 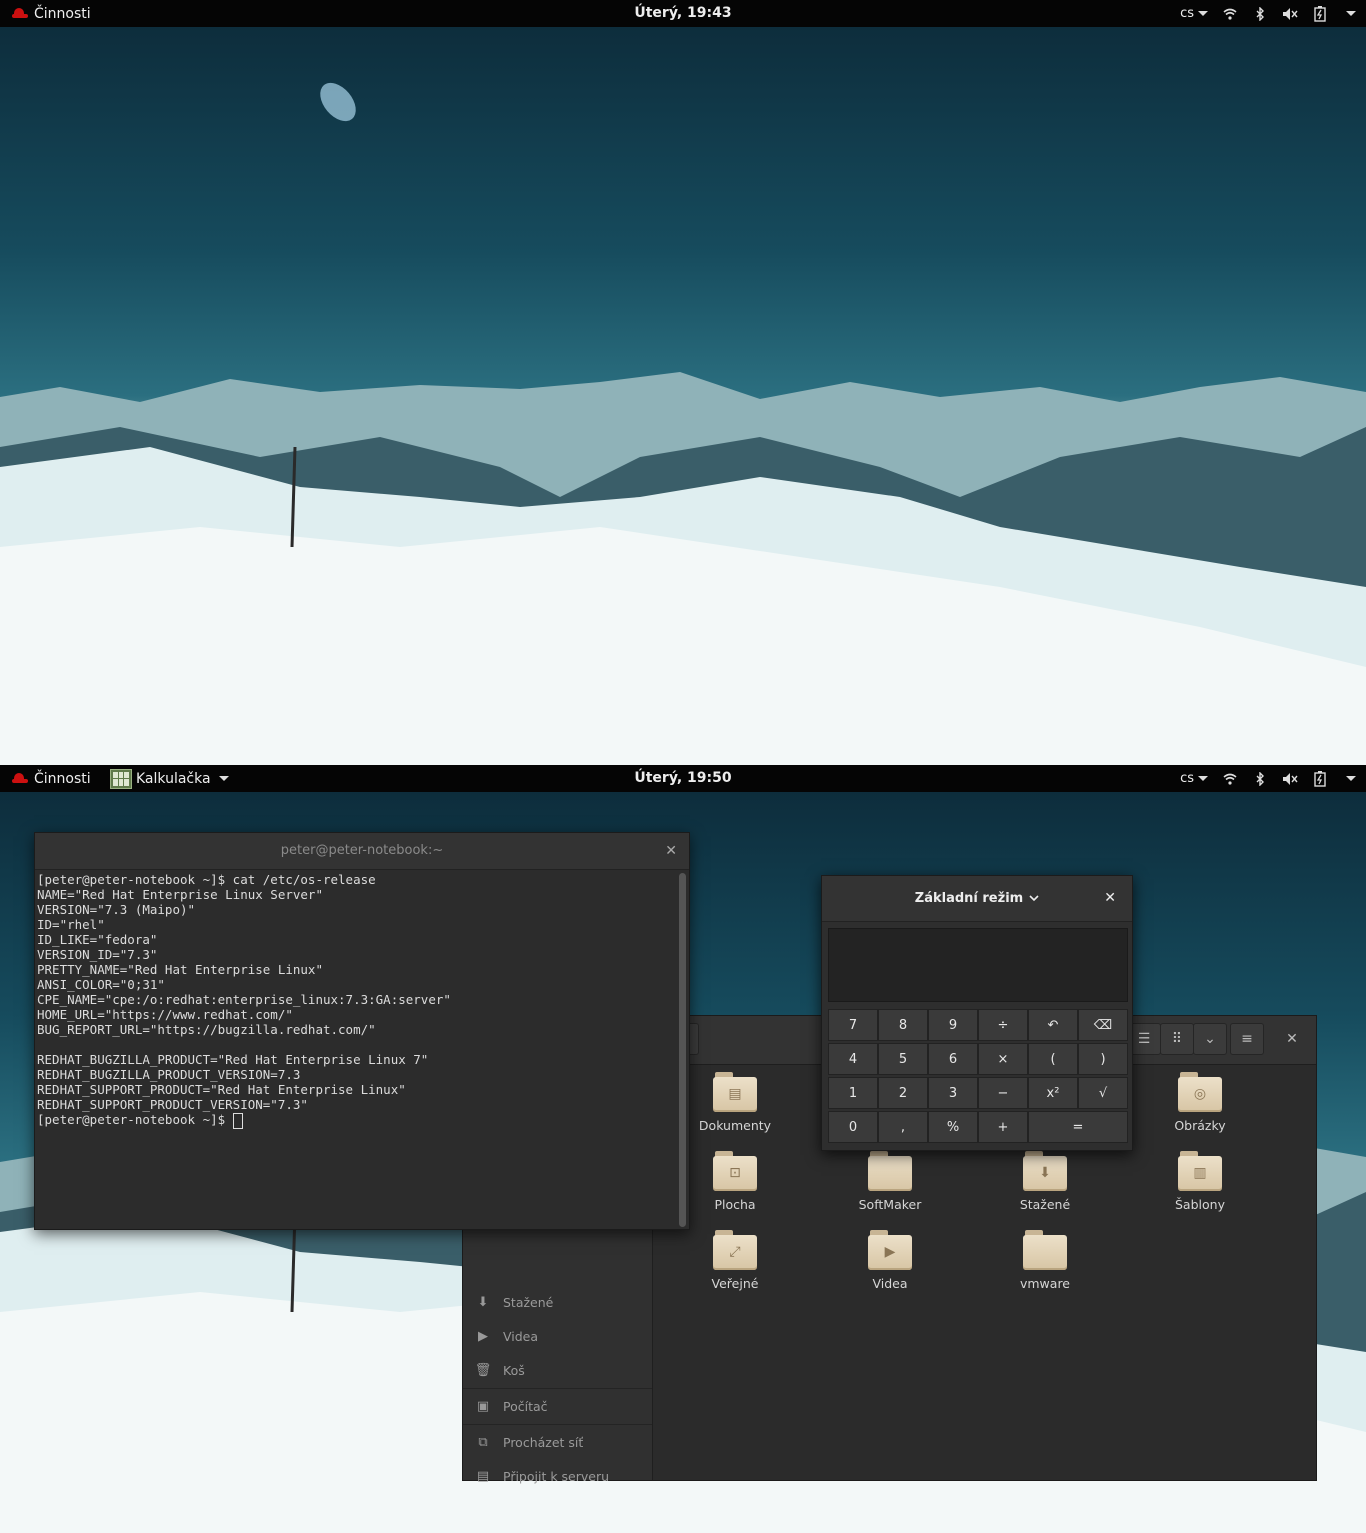 I want to click on folder-item: vmware, so click(x=1045, y=1260).